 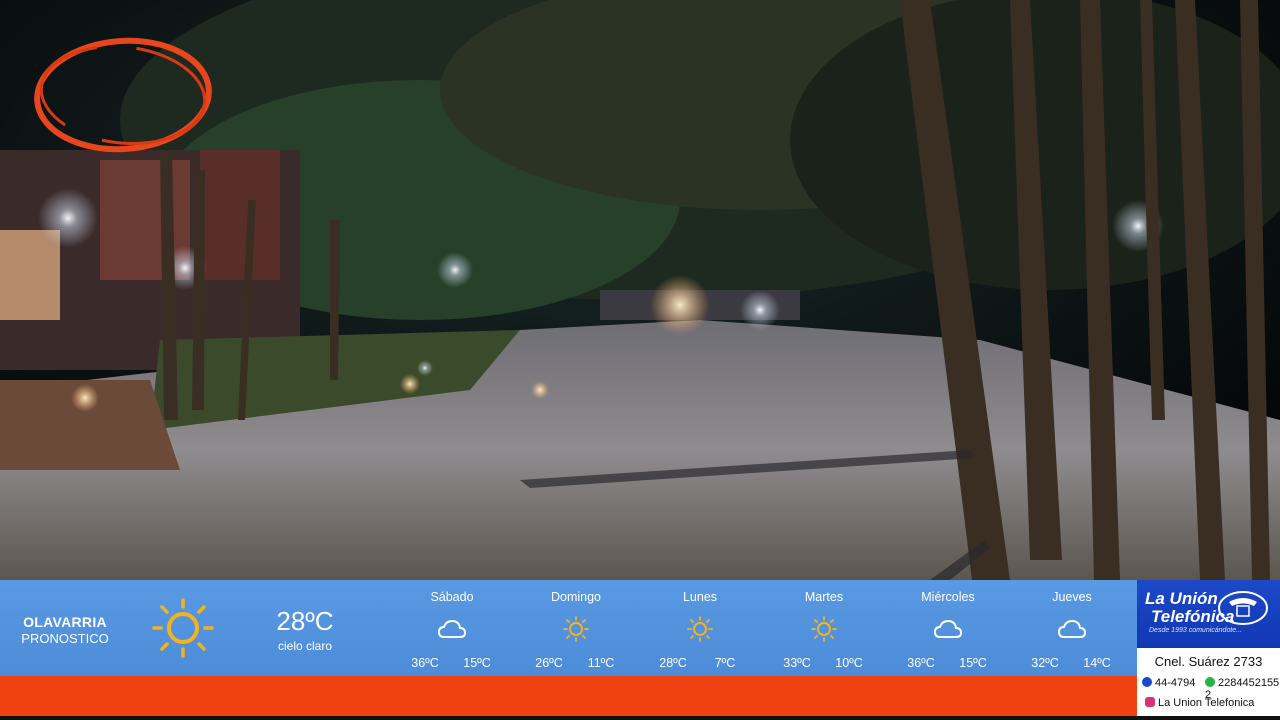 I want to click on forecast-day: Domingo 26ºC 11ºC, so click(x=576, y=628).